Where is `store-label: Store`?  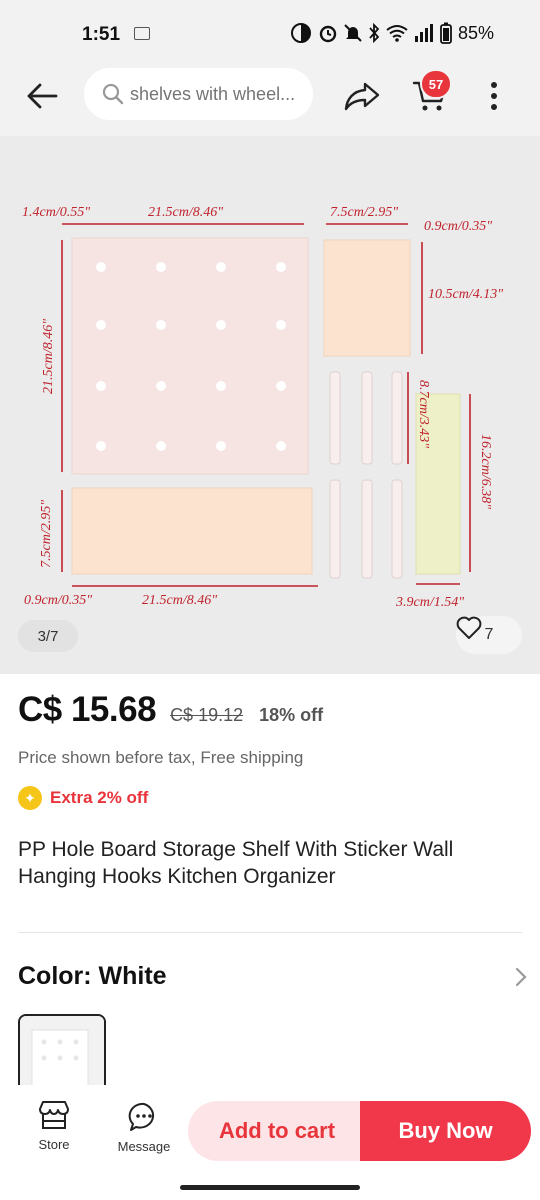
store-label: Store is located at coordinates (54, 1144).